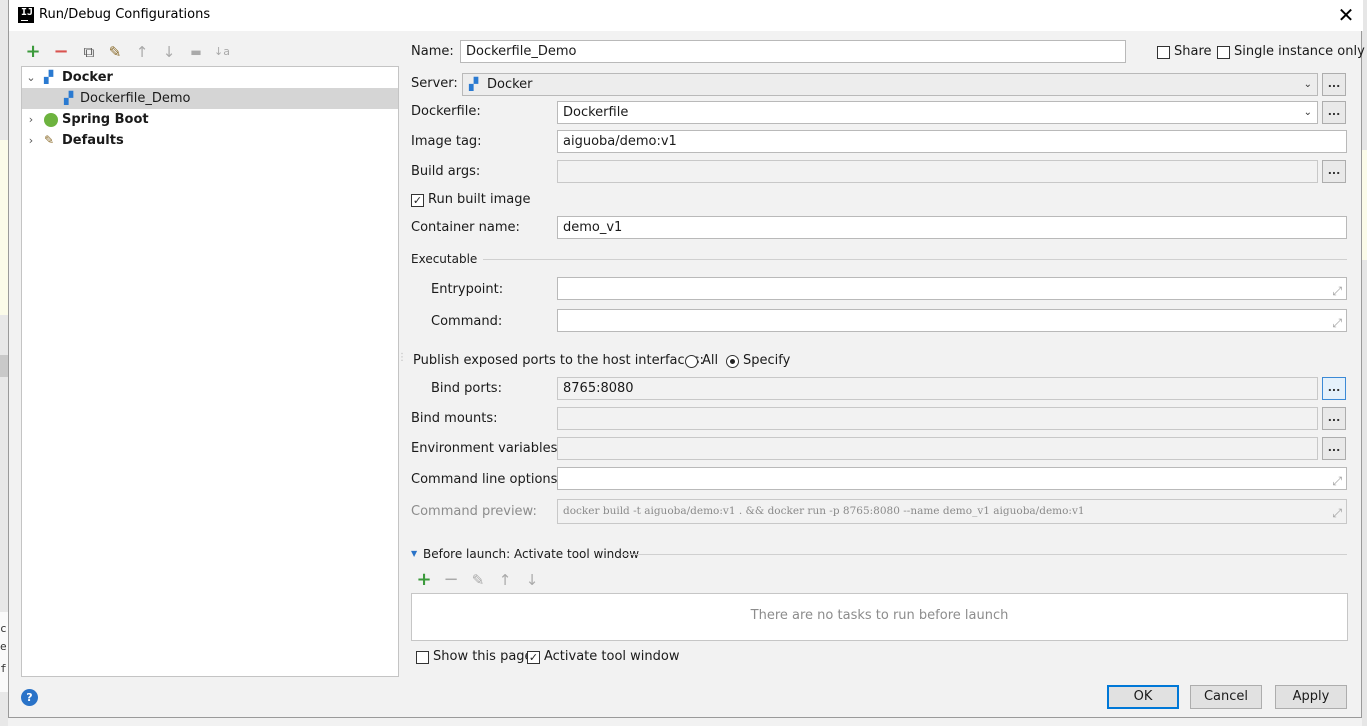  Describe the element at coordinates (432, 51) in the screenshot. I see `name-label: Name:` at that location.